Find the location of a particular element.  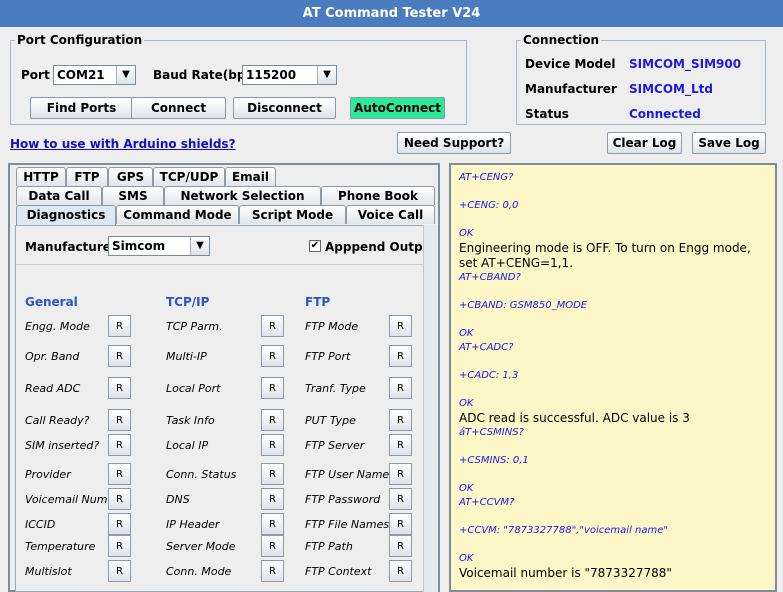

port-select: COM21 ▼ is located at coordinates (94, 75).